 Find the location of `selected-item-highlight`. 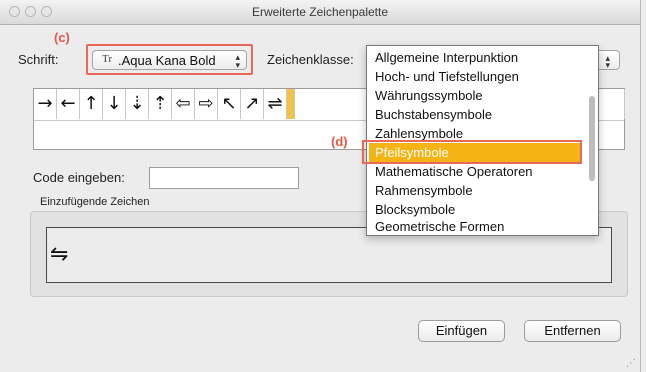

selected-item-highlight is located at coordinates (472, 152).